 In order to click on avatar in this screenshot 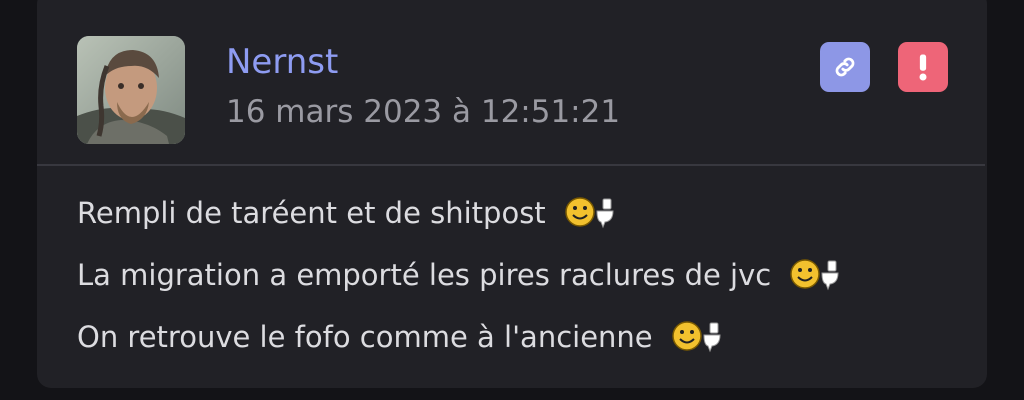, I will do `click(131, 90)`.